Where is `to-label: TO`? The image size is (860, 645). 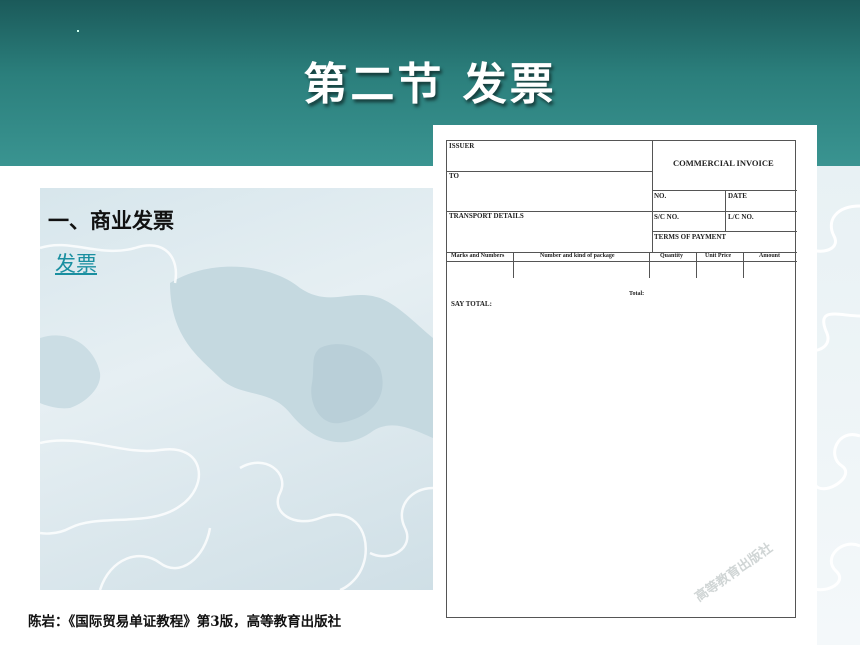 to-label: TO is located at coordinates (454, 176).